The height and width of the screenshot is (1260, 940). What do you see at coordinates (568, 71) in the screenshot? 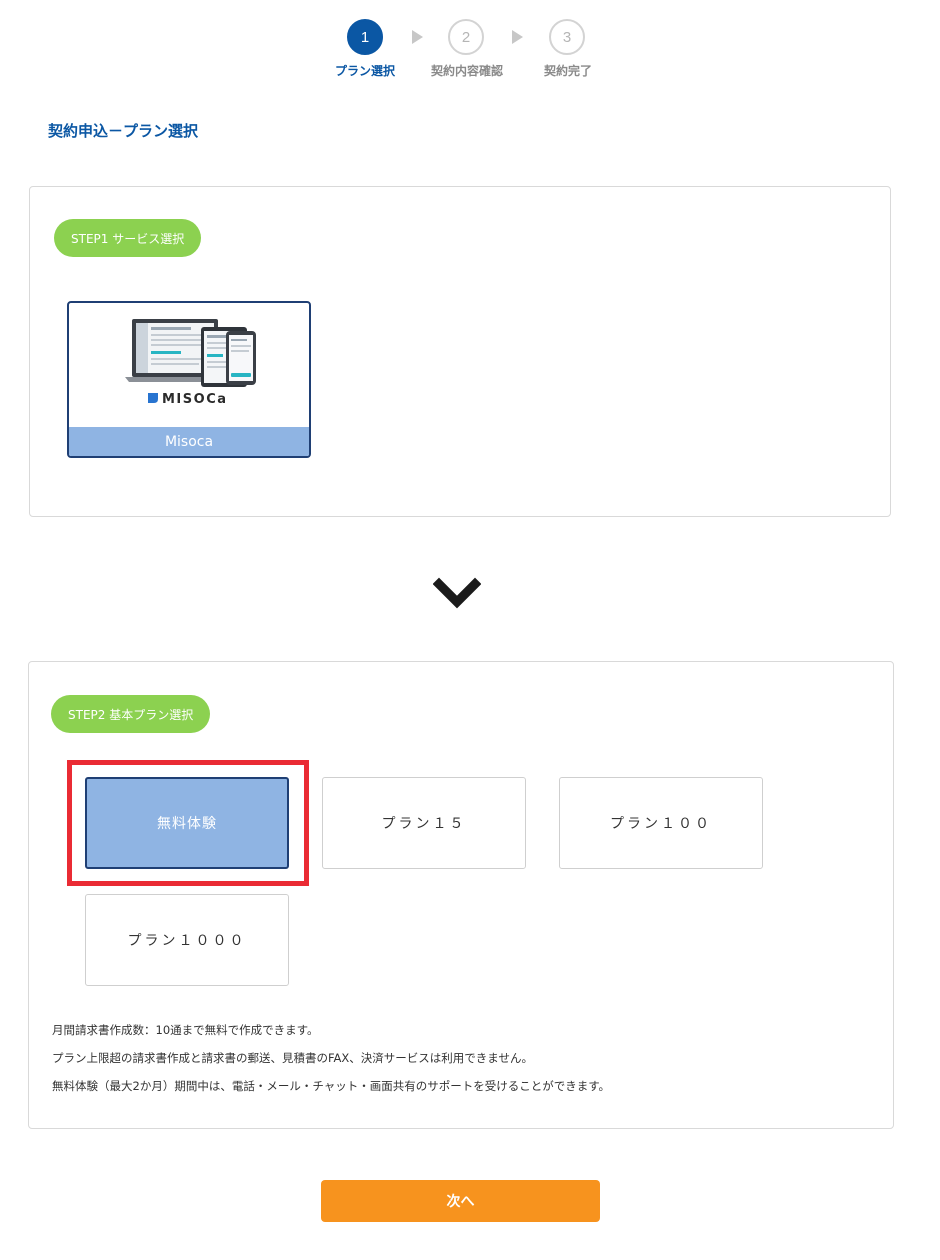
I see `step-3-label: 契約完了` at bounding box center [568, 71].